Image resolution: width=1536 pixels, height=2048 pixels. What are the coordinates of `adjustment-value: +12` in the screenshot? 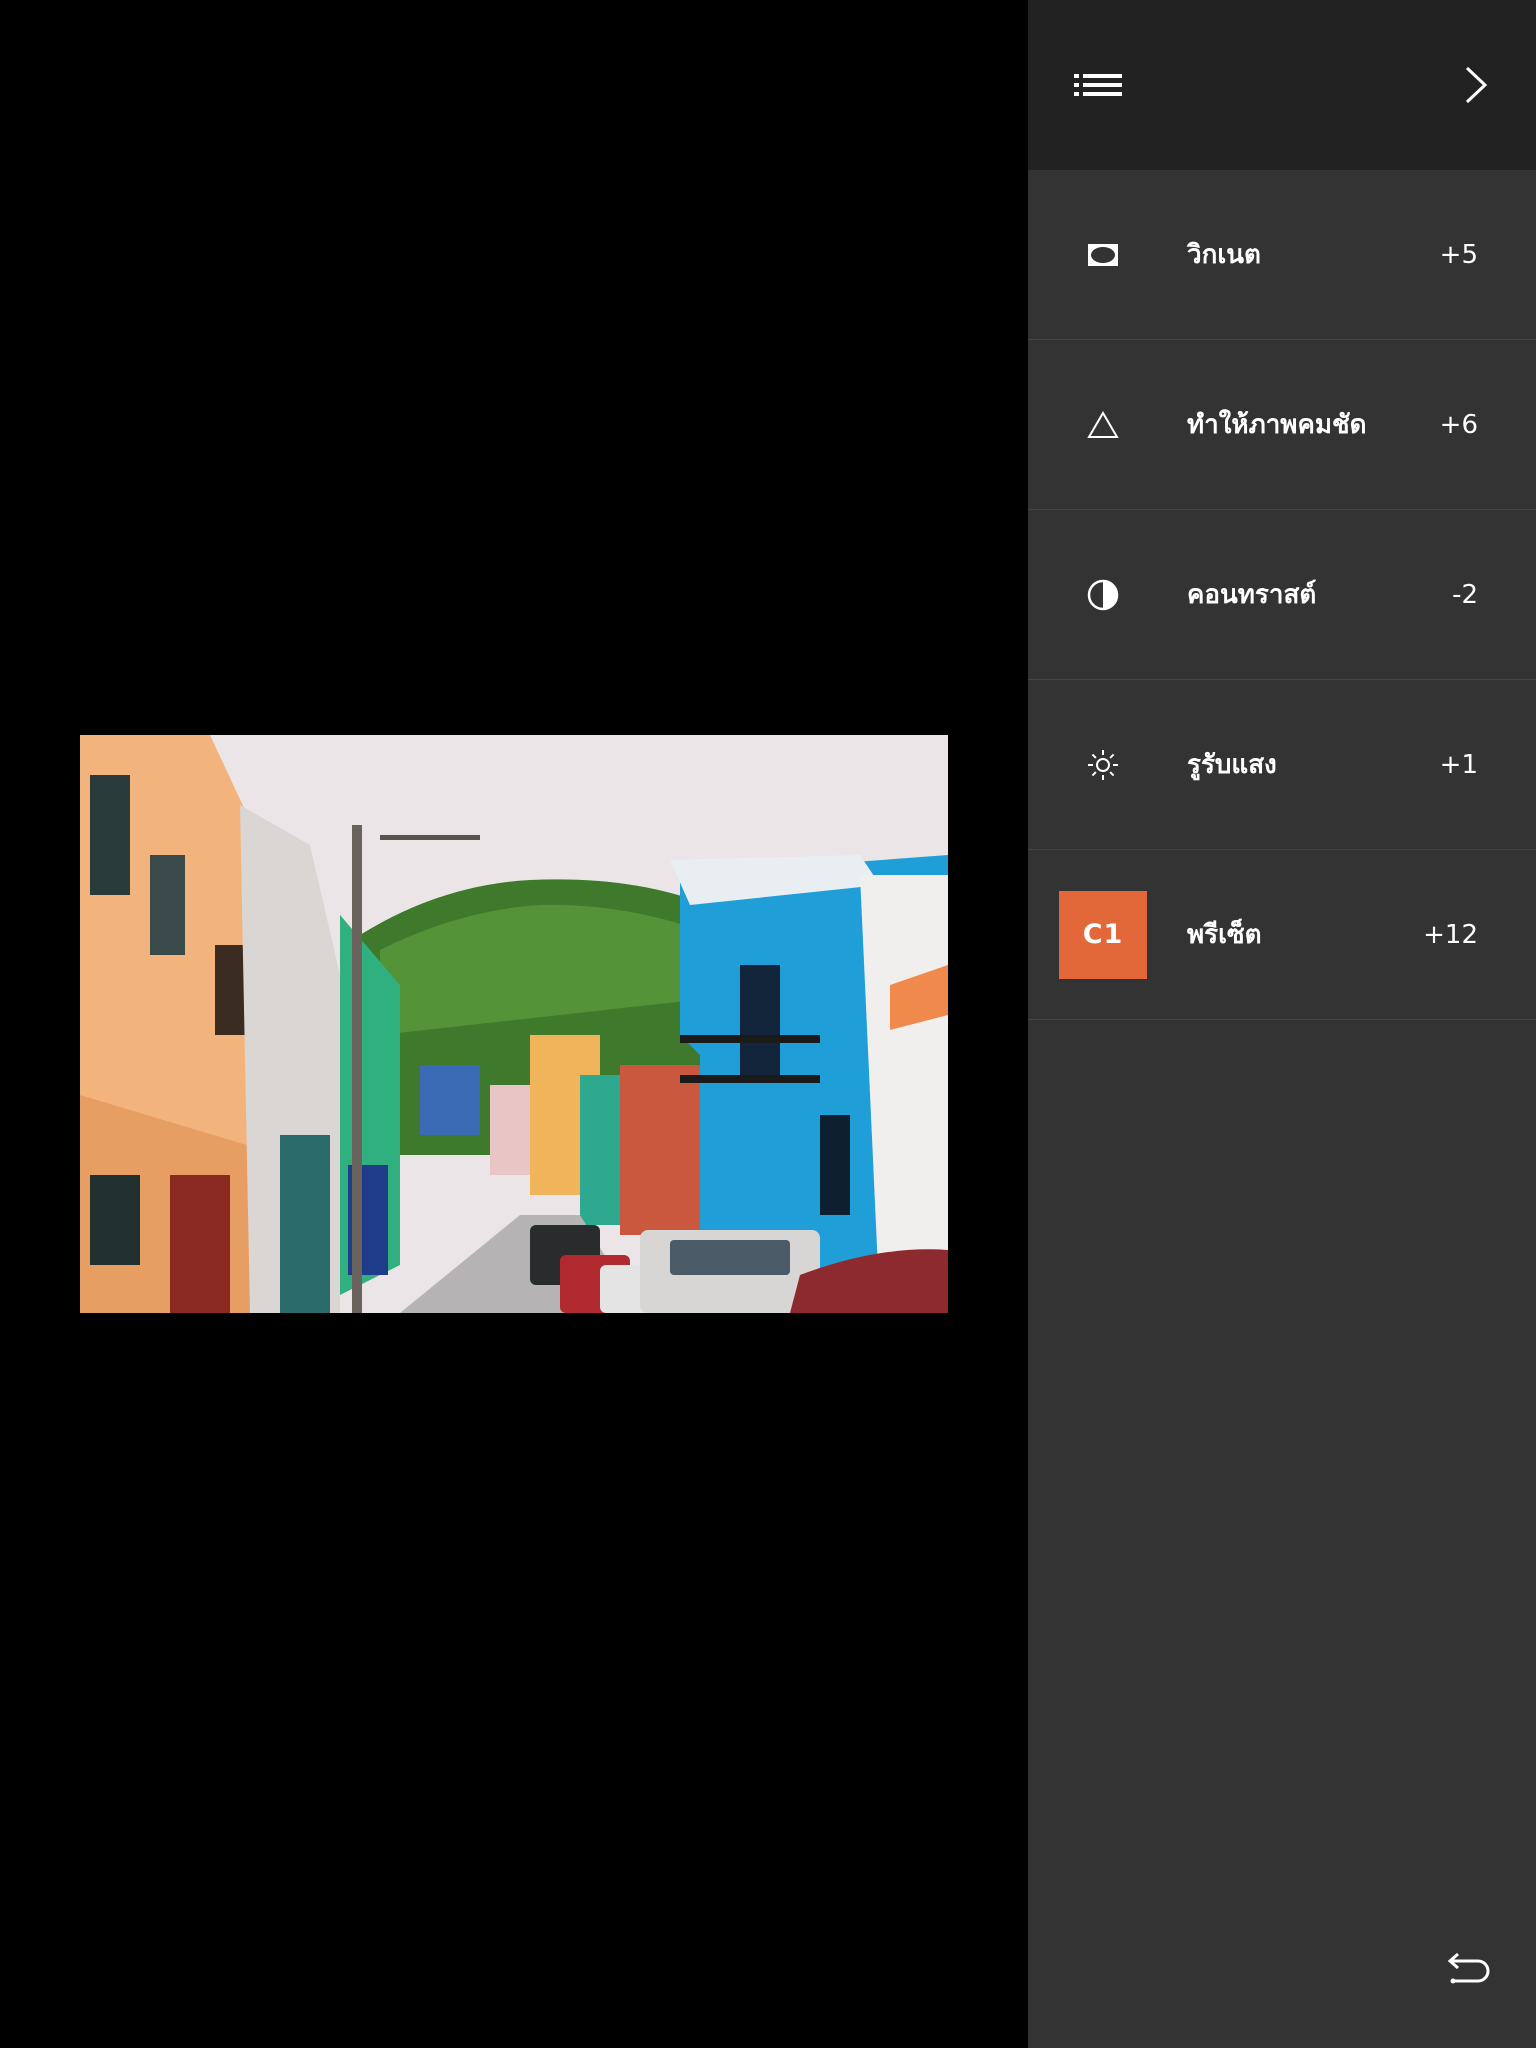 It's located at (1450, 934).